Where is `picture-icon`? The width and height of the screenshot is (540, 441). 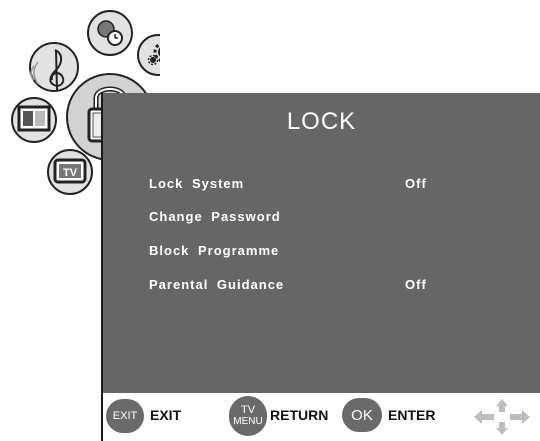 picture-icon is located at coordinates (34, 118).